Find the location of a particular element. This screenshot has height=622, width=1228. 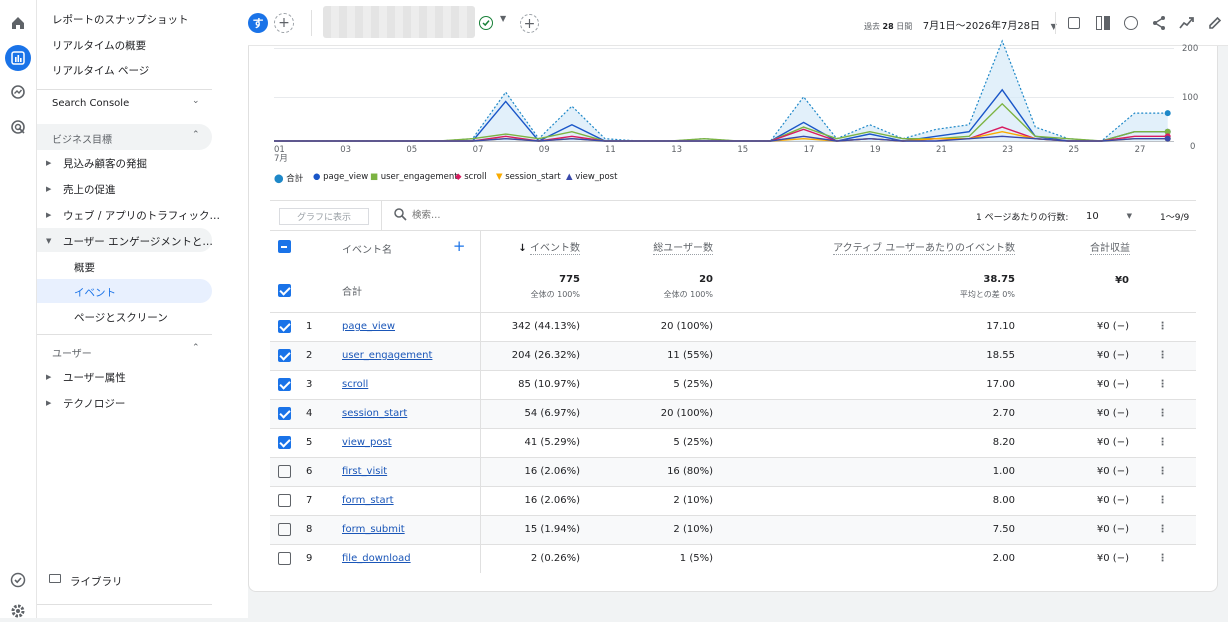

legend-item-session-start: ▼ session_start is located at coordinates (528, 177).